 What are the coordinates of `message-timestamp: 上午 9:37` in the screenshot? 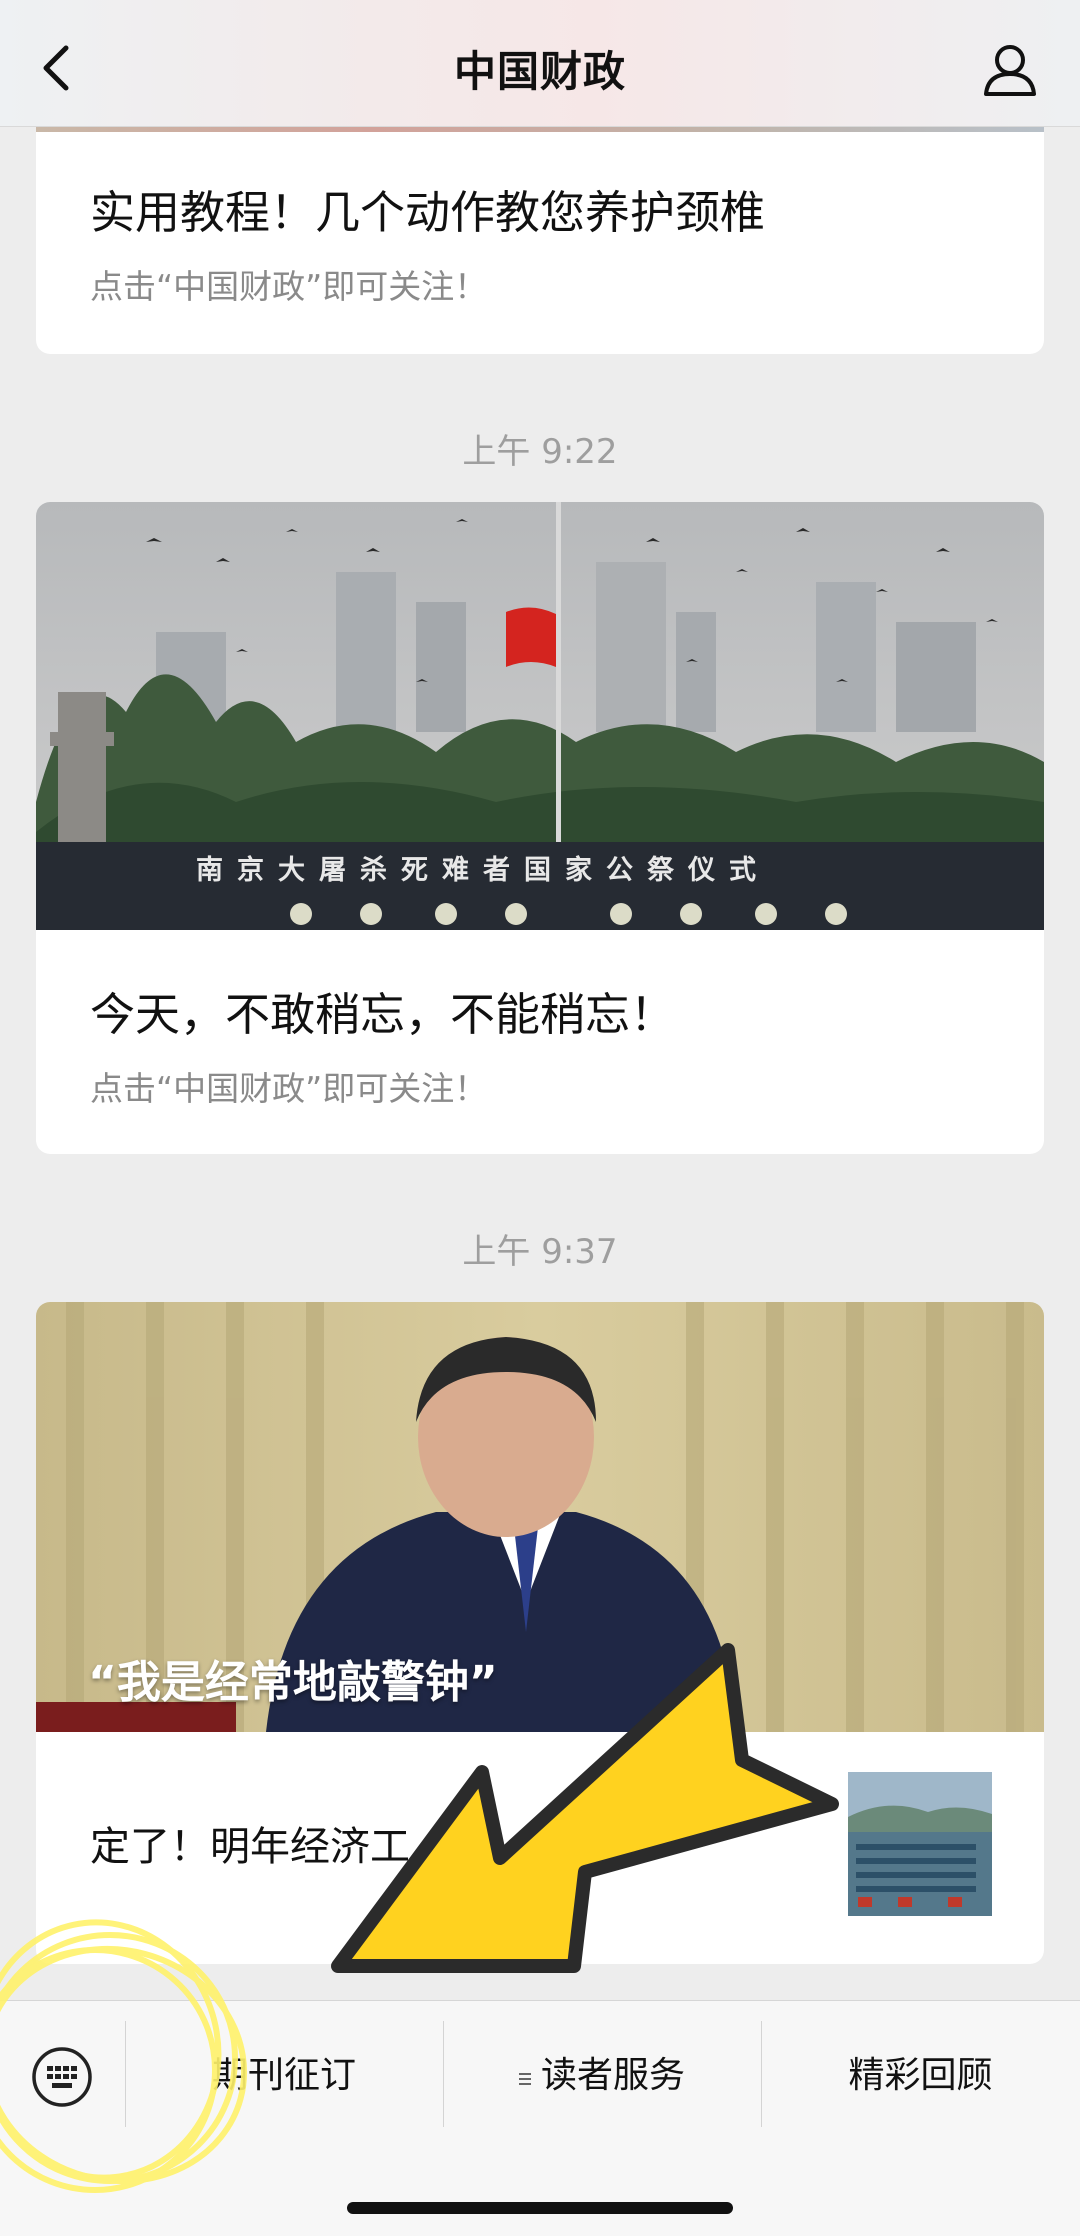 It's located at (540, 1252).